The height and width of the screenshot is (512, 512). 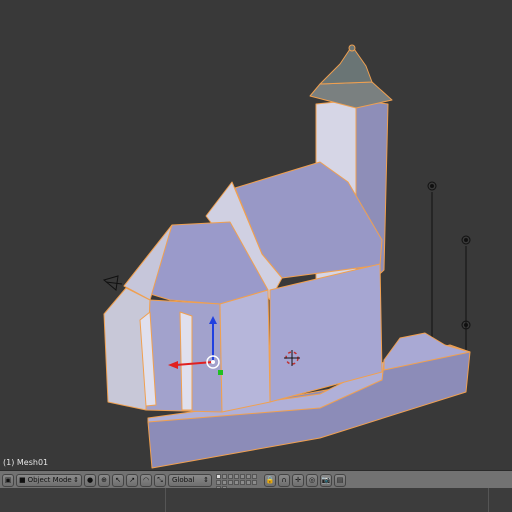 What do you see at coordinates (284, 480) in the screenshot?
I see `snap-icon: ∩` at bounding box center [284, 480].